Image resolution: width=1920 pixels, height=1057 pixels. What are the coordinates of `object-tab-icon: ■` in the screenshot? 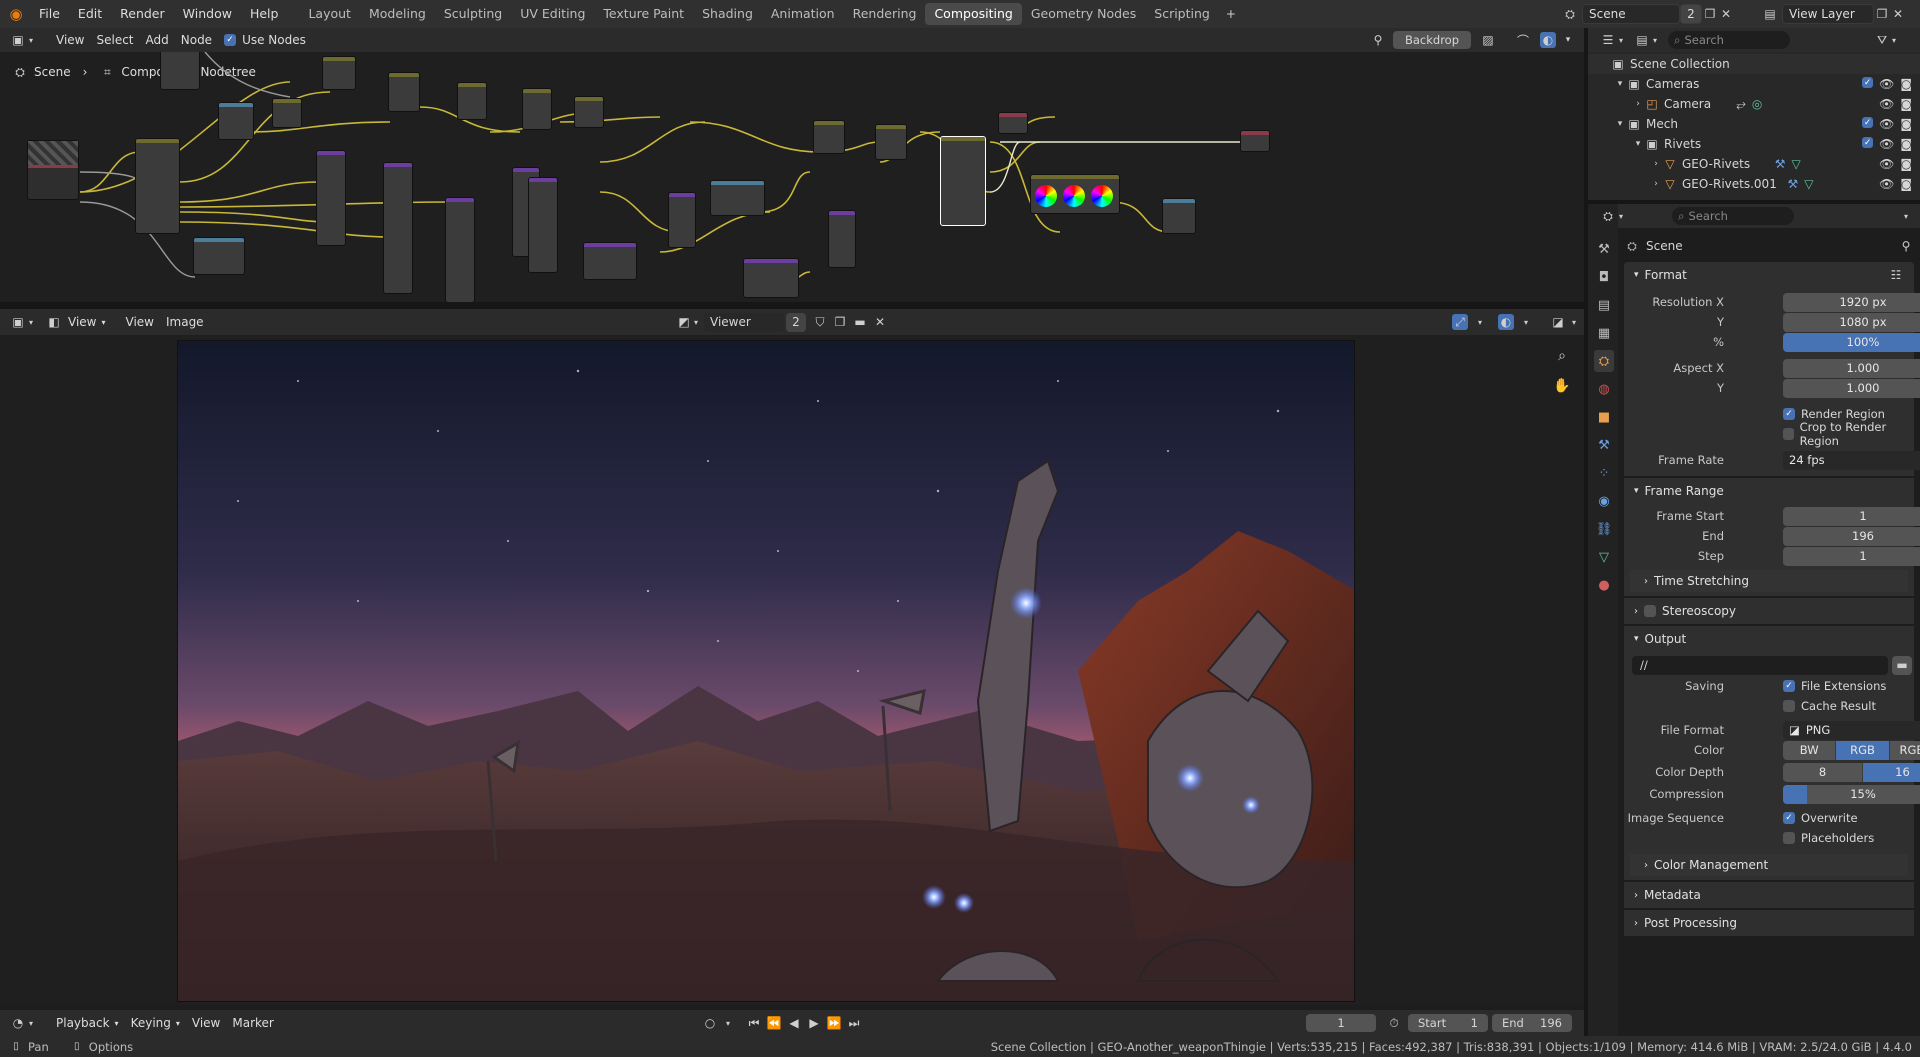 It's located at (1604, 417).